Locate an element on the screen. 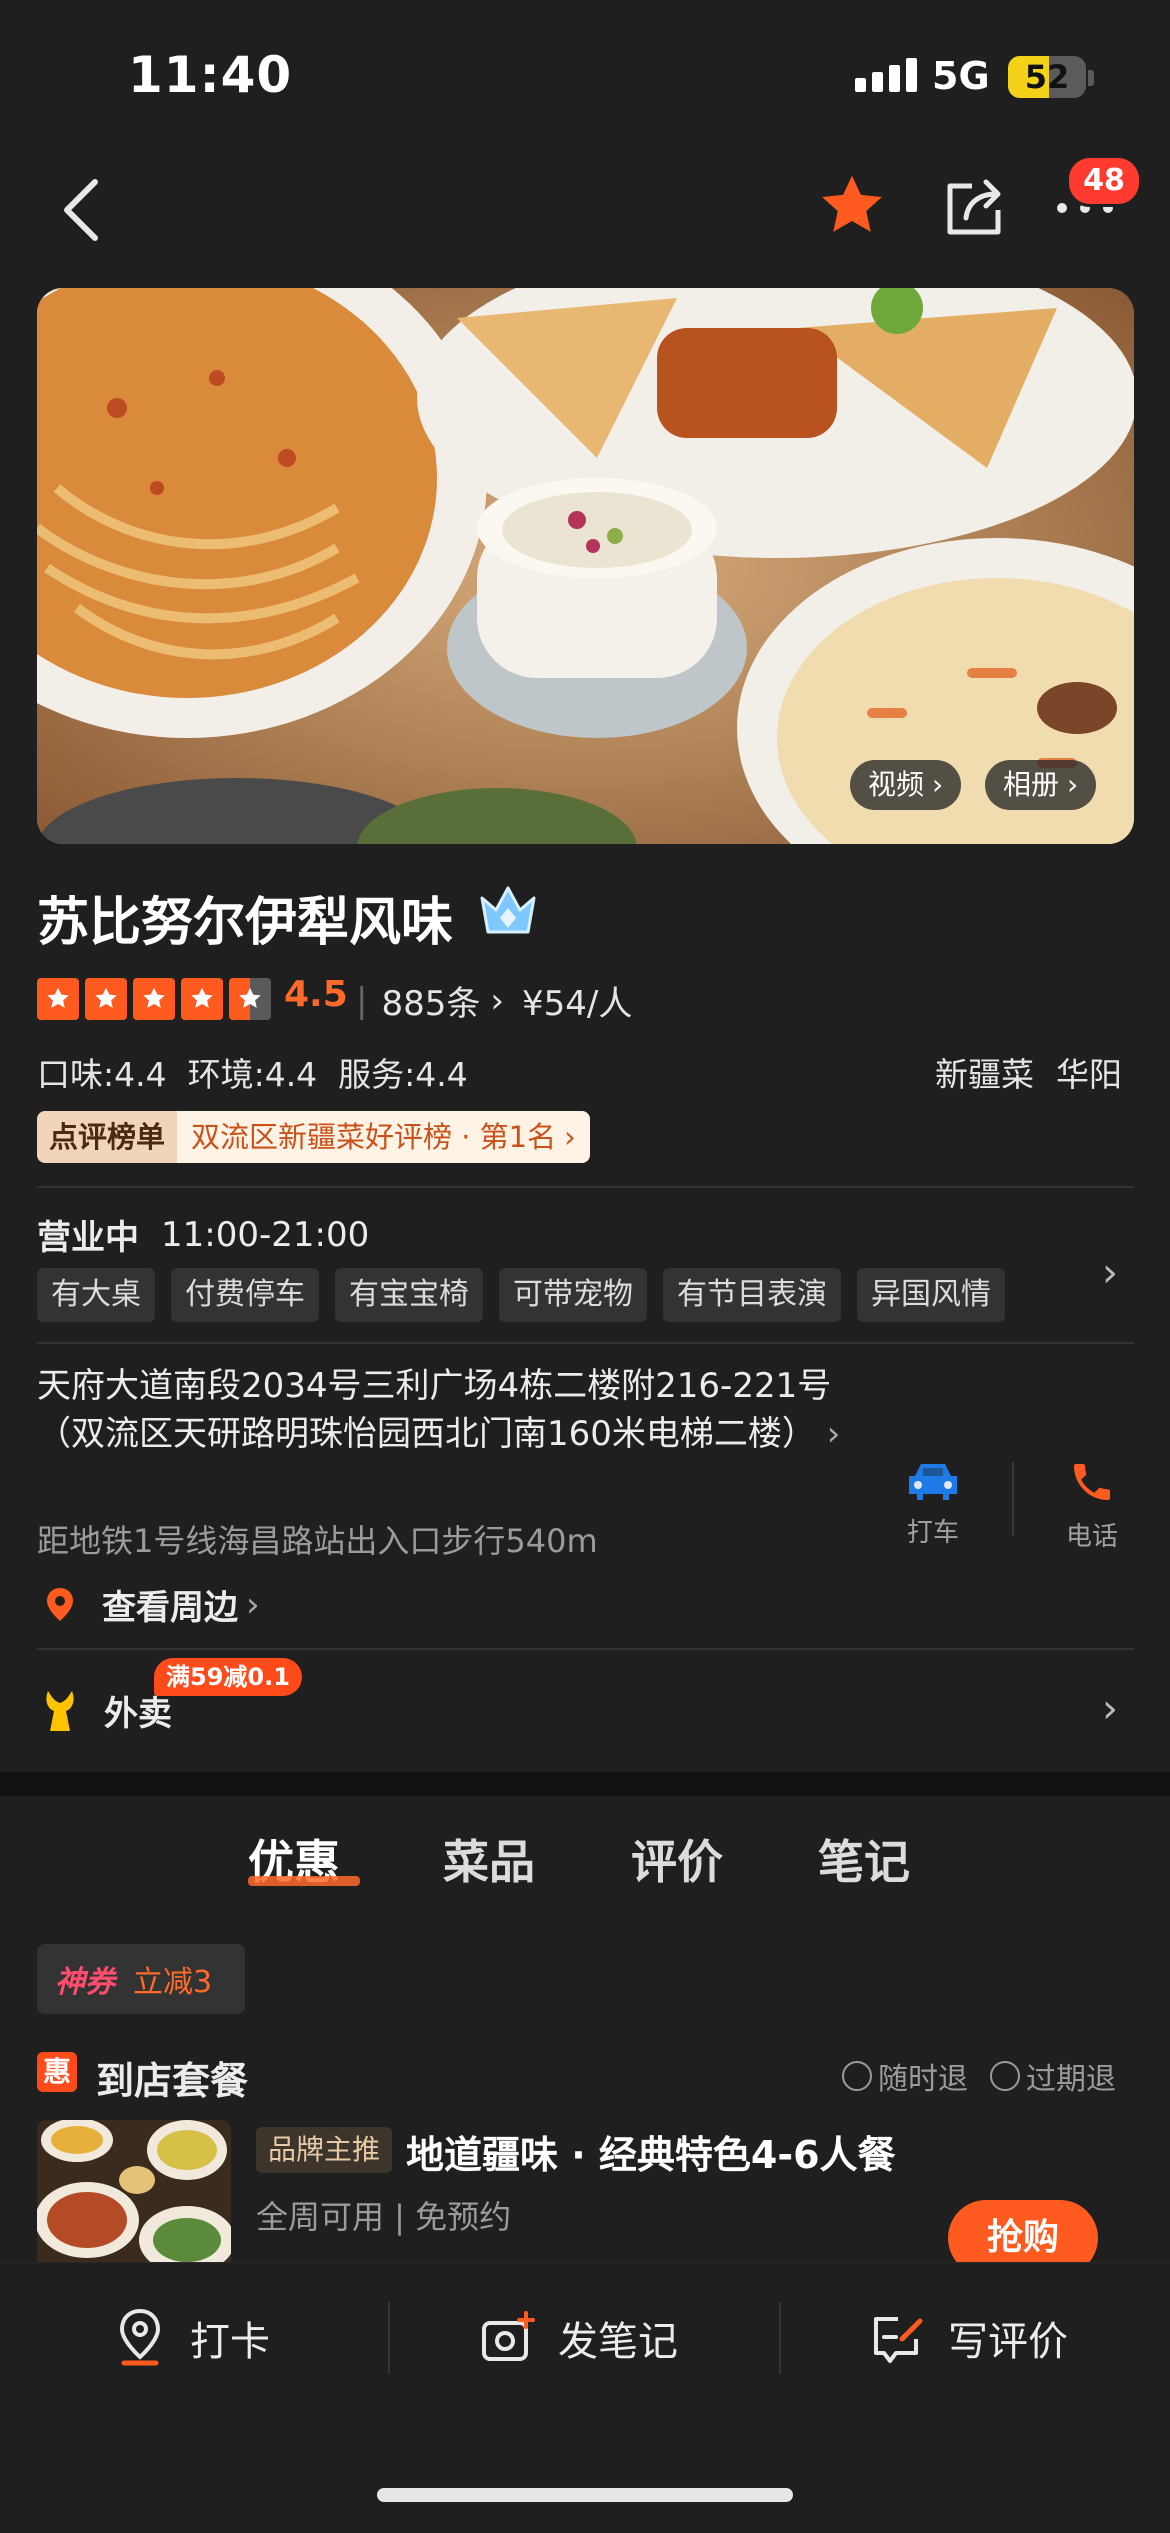 The width and height of the screenshot is (1170, 2533). status-bar: 11:40 5G 52 is located at coordinates (585, 75).